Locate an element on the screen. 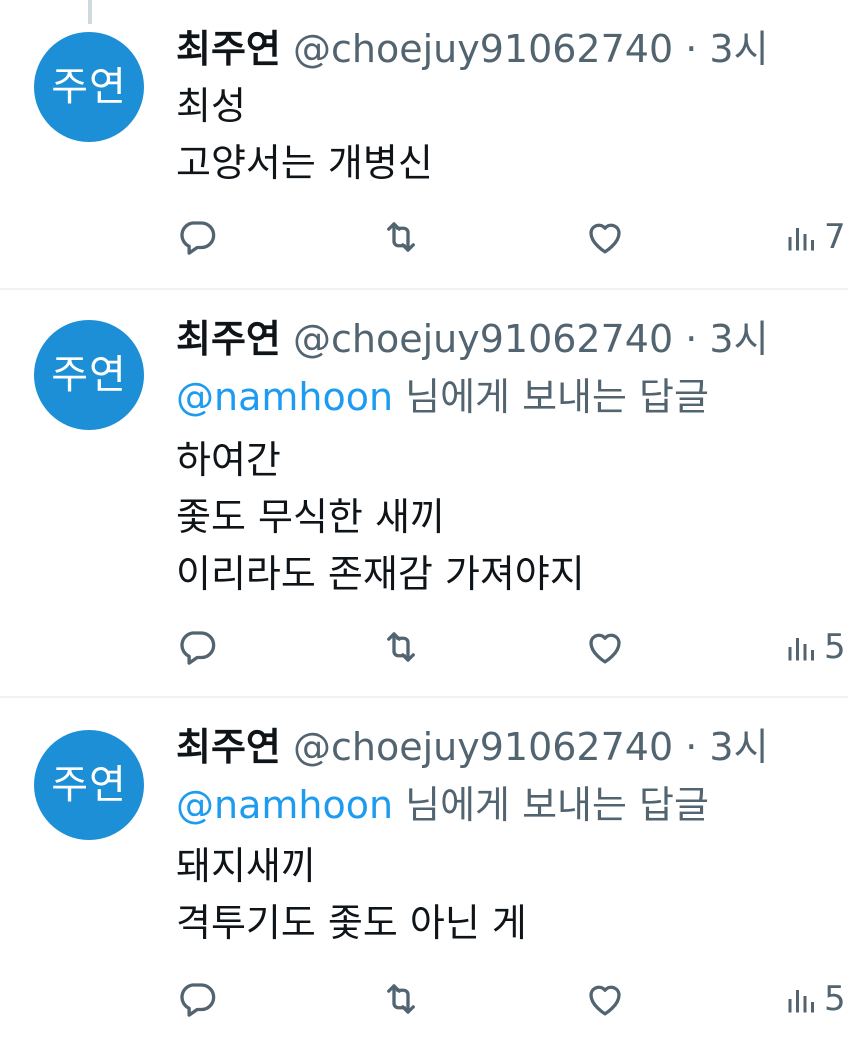  tweet-text: 하여간 좇도 무식한 새끼 이리라도 존재감 가져야지 is located at coordinates (380, 517).